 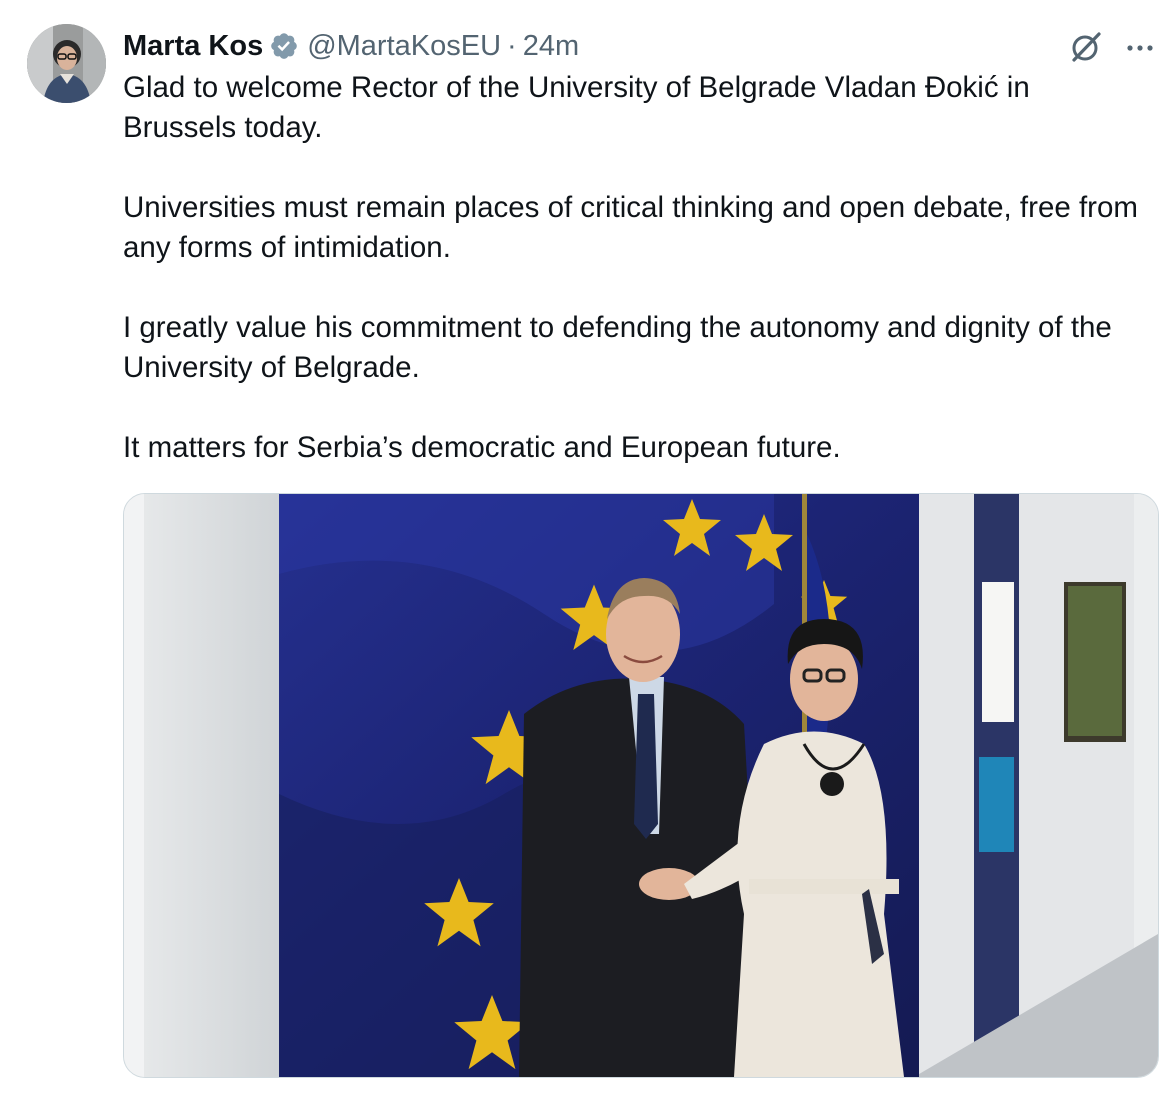 What do you see at coordinates (284, 46) in the screenshot?
I see `verified-badge-icon` at bounding box center [284, 46].